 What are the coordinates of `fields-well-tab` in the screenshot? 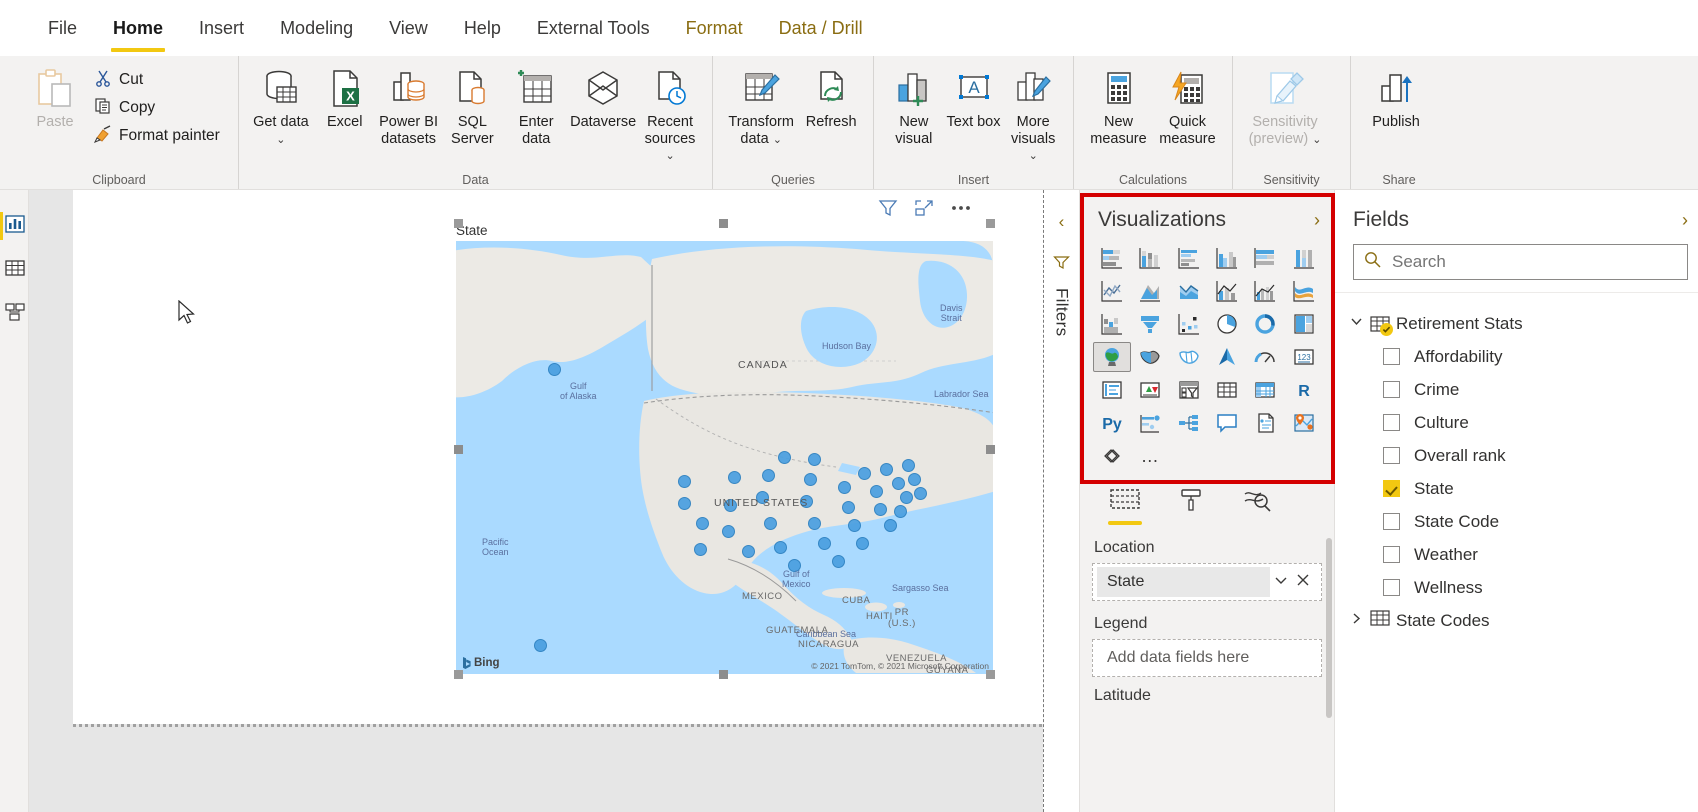 It's located at (1125, 506).